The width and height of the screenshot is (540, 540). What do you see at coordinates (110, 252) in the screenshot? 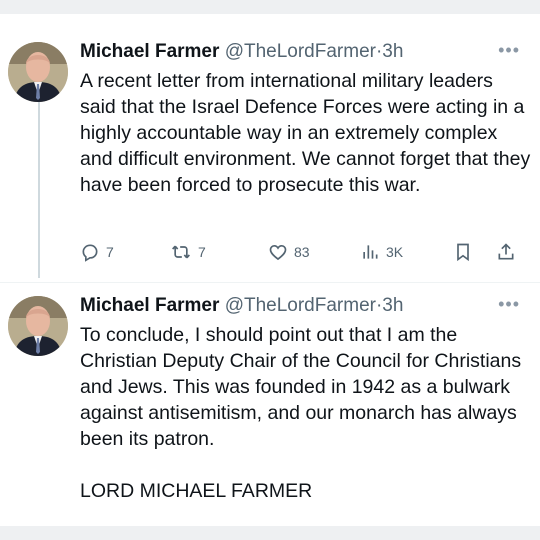
I see `reply-count: 7` at bounding box center [110, 252].